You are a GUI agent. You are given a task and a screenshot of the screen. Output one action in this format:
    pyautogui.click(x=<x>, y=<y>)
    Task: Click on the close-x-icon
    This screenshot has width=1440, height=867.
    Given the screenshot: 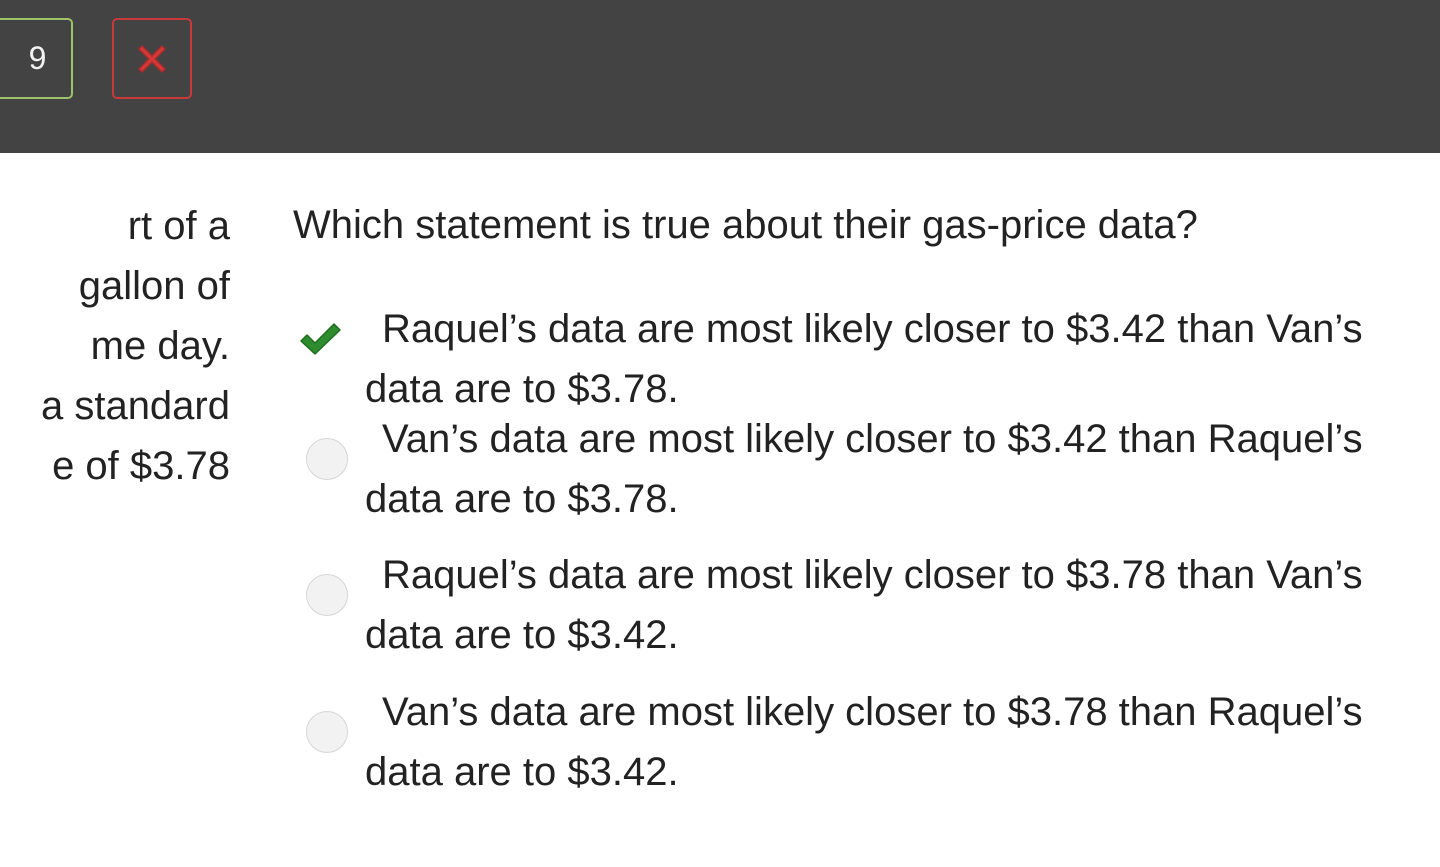 What is the action you would take?
    pyautogui.click(x=152, y=58)
    